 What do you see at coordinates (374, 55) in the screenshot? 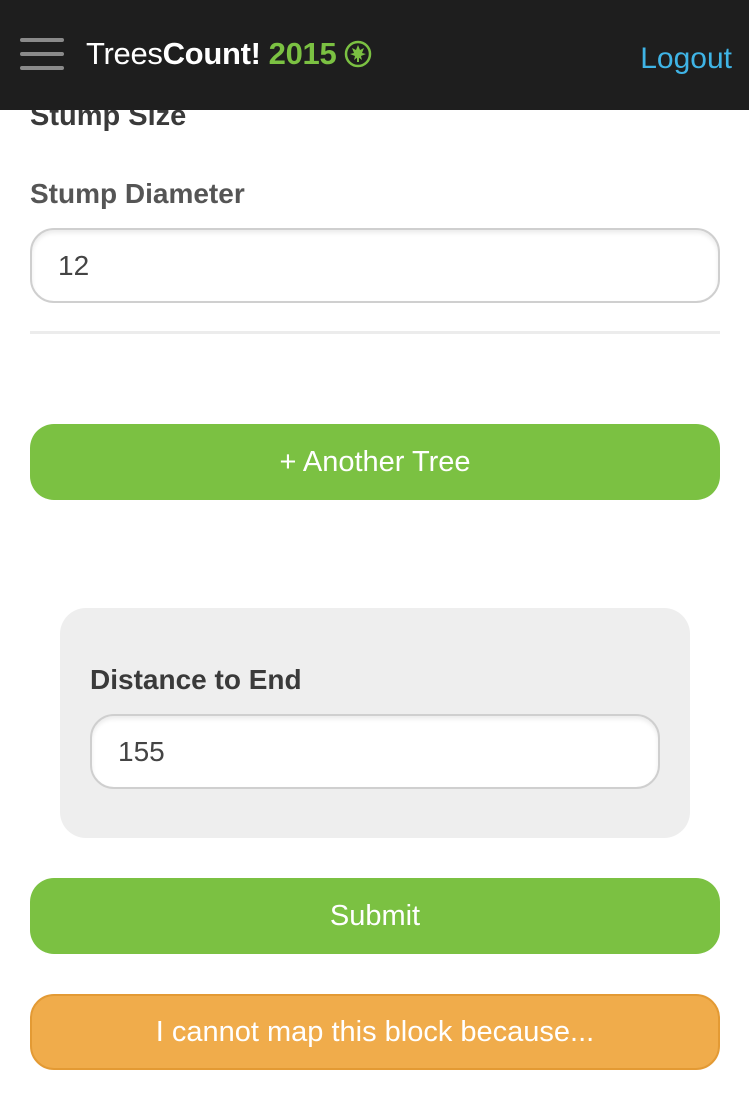
I see `top-navigation-bar: Trees Count! 2015 Logout` at bounding box center [374, 55].